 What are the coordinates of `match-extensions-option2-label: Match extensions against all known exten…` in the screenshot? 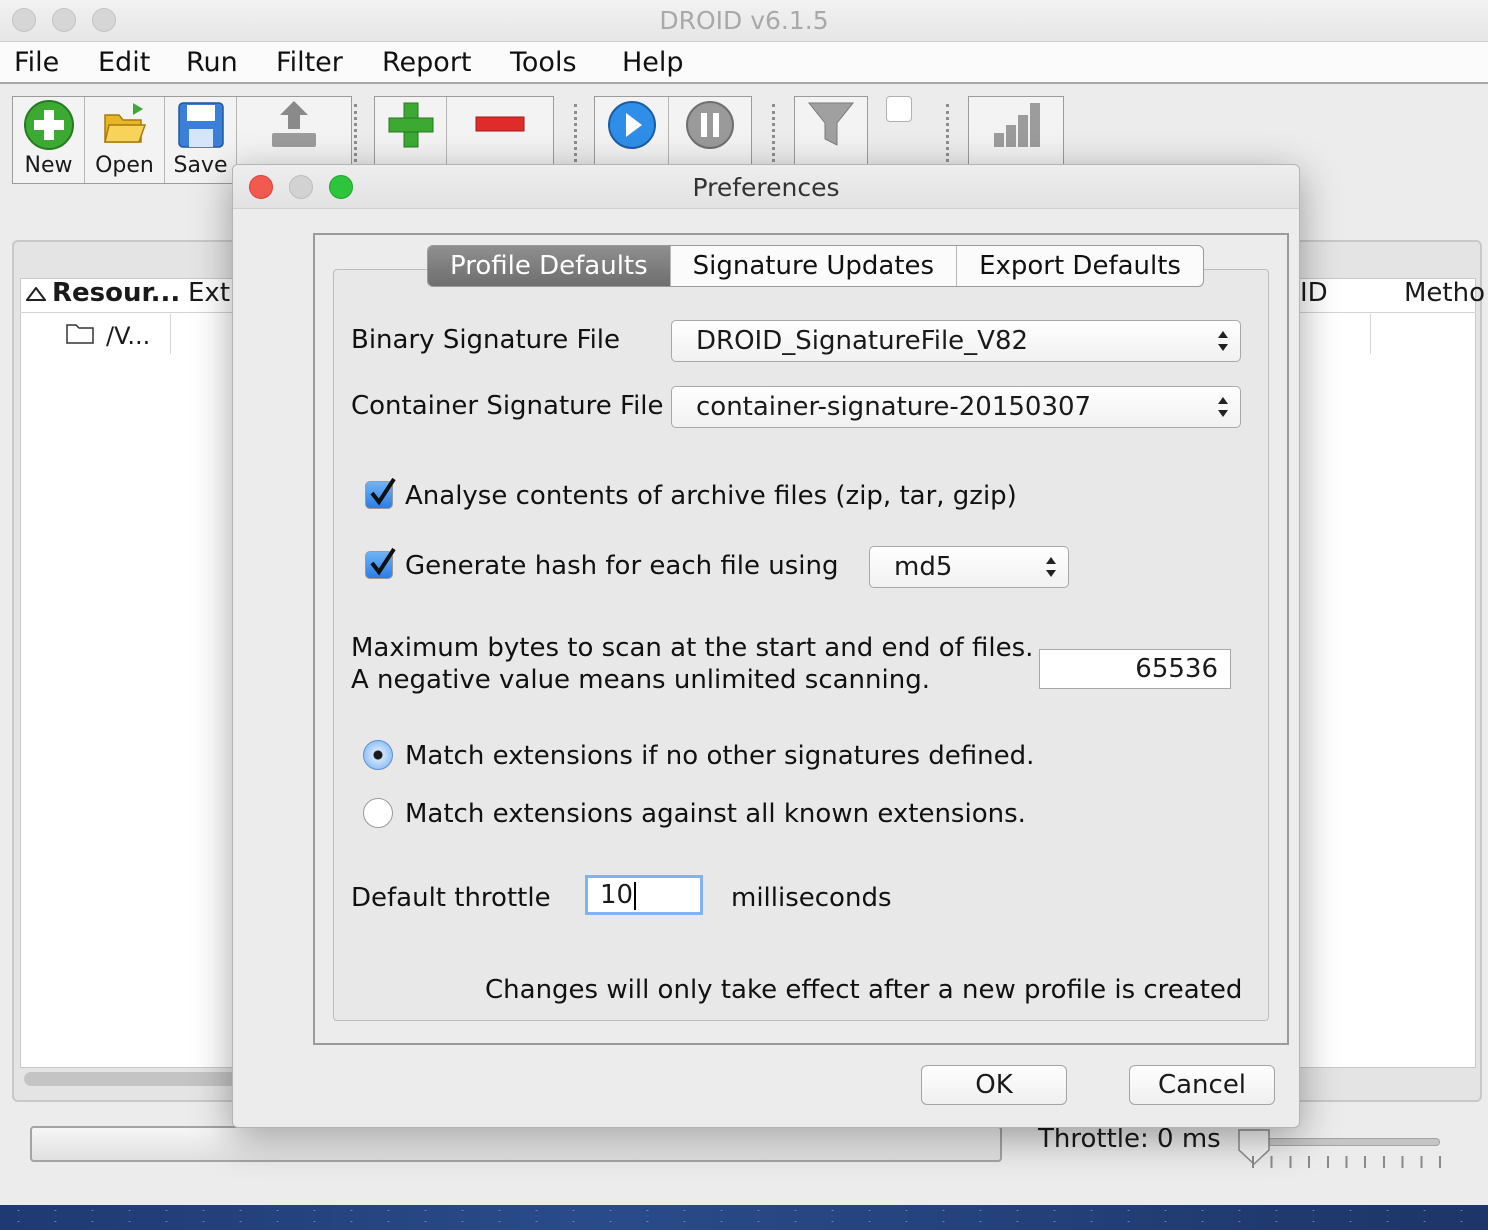 It's located at (715, 814).